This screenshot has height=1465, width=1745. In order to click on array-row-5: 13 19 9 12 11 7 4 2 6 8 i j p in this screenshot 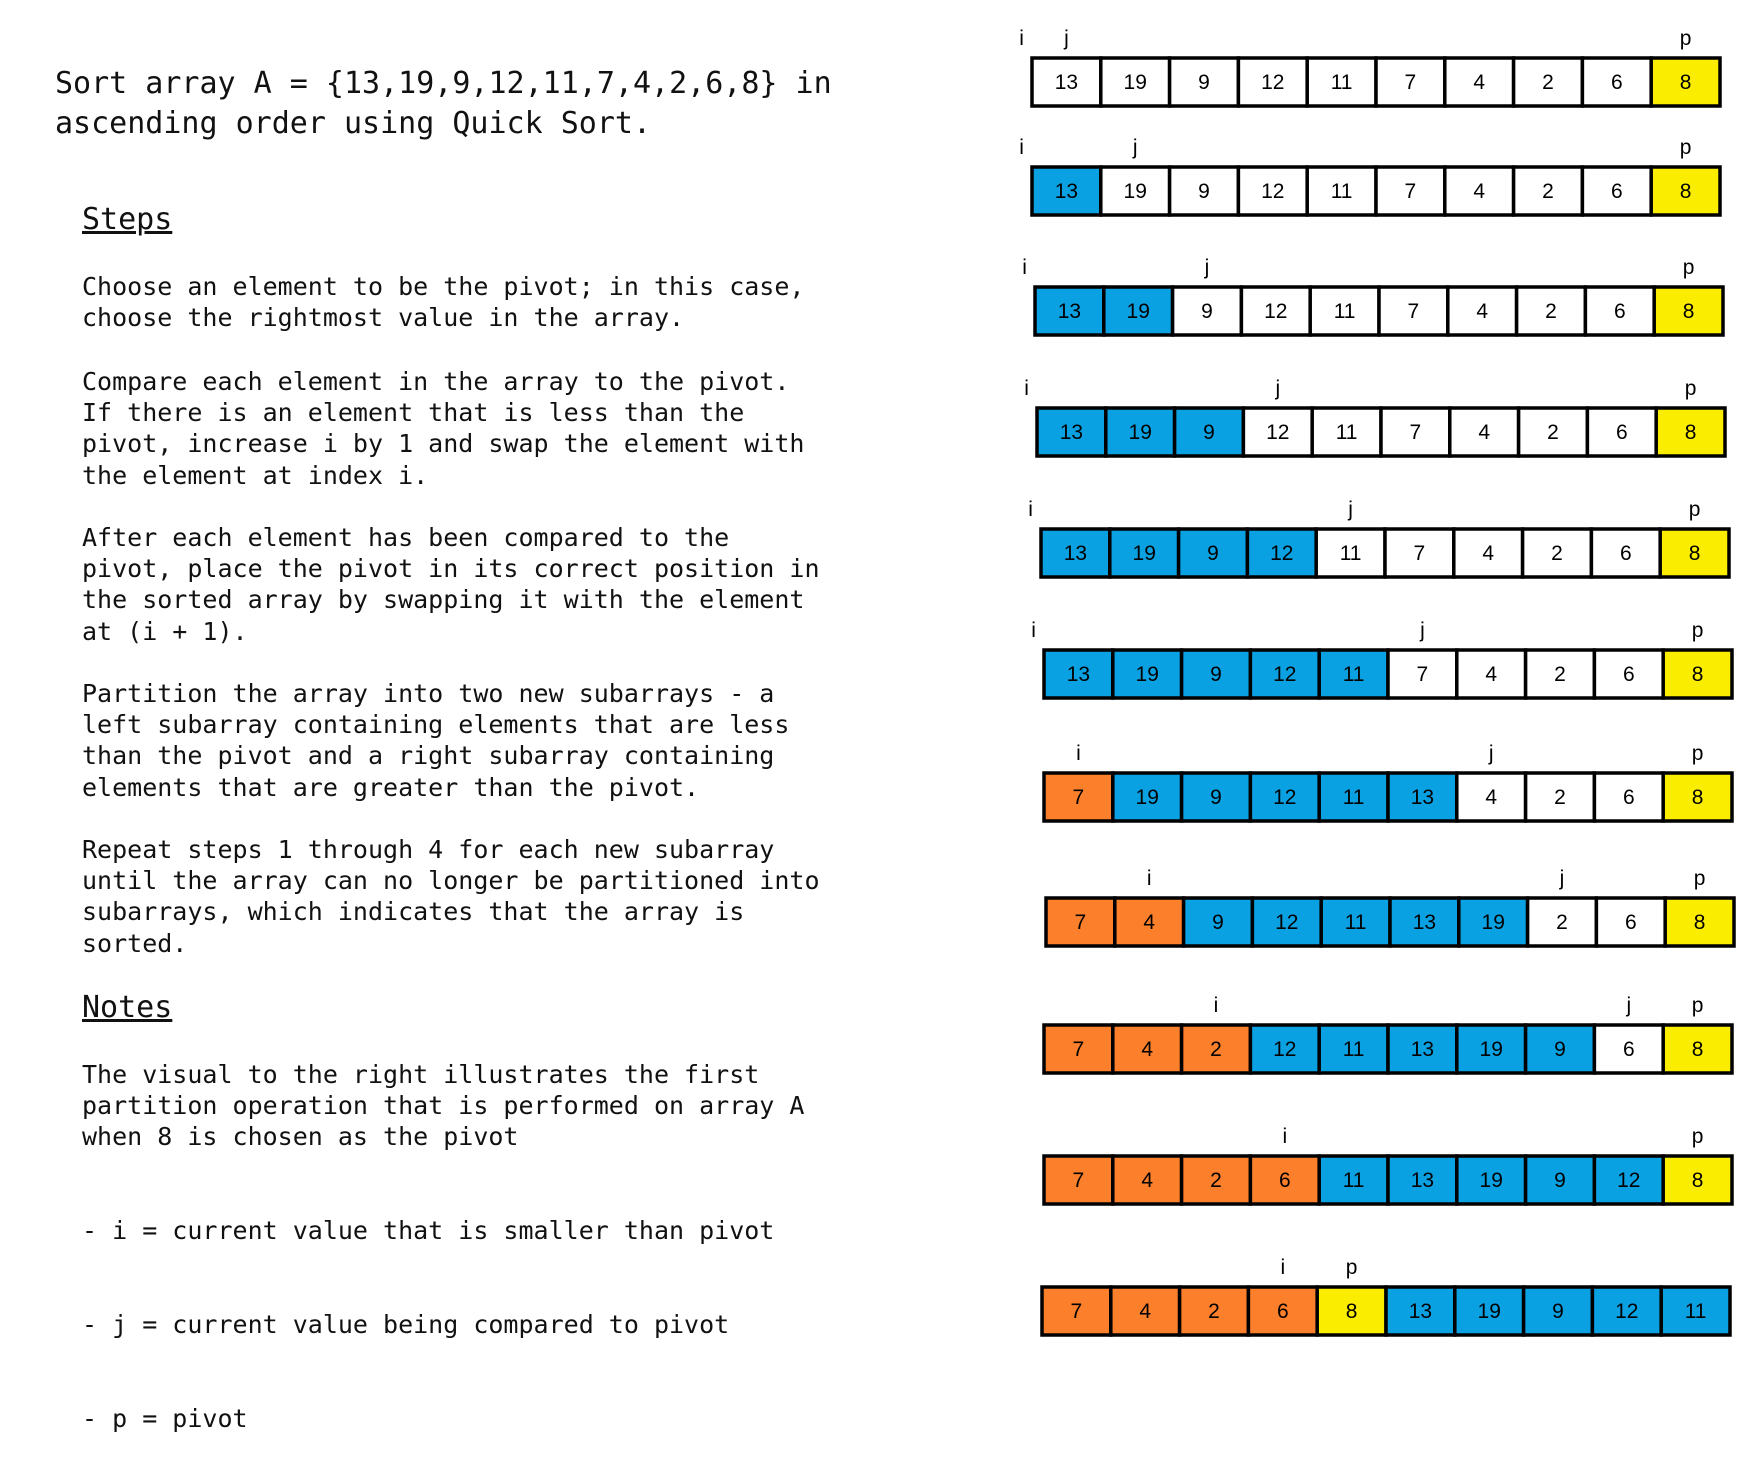, I will do `click(1379, 538)`.